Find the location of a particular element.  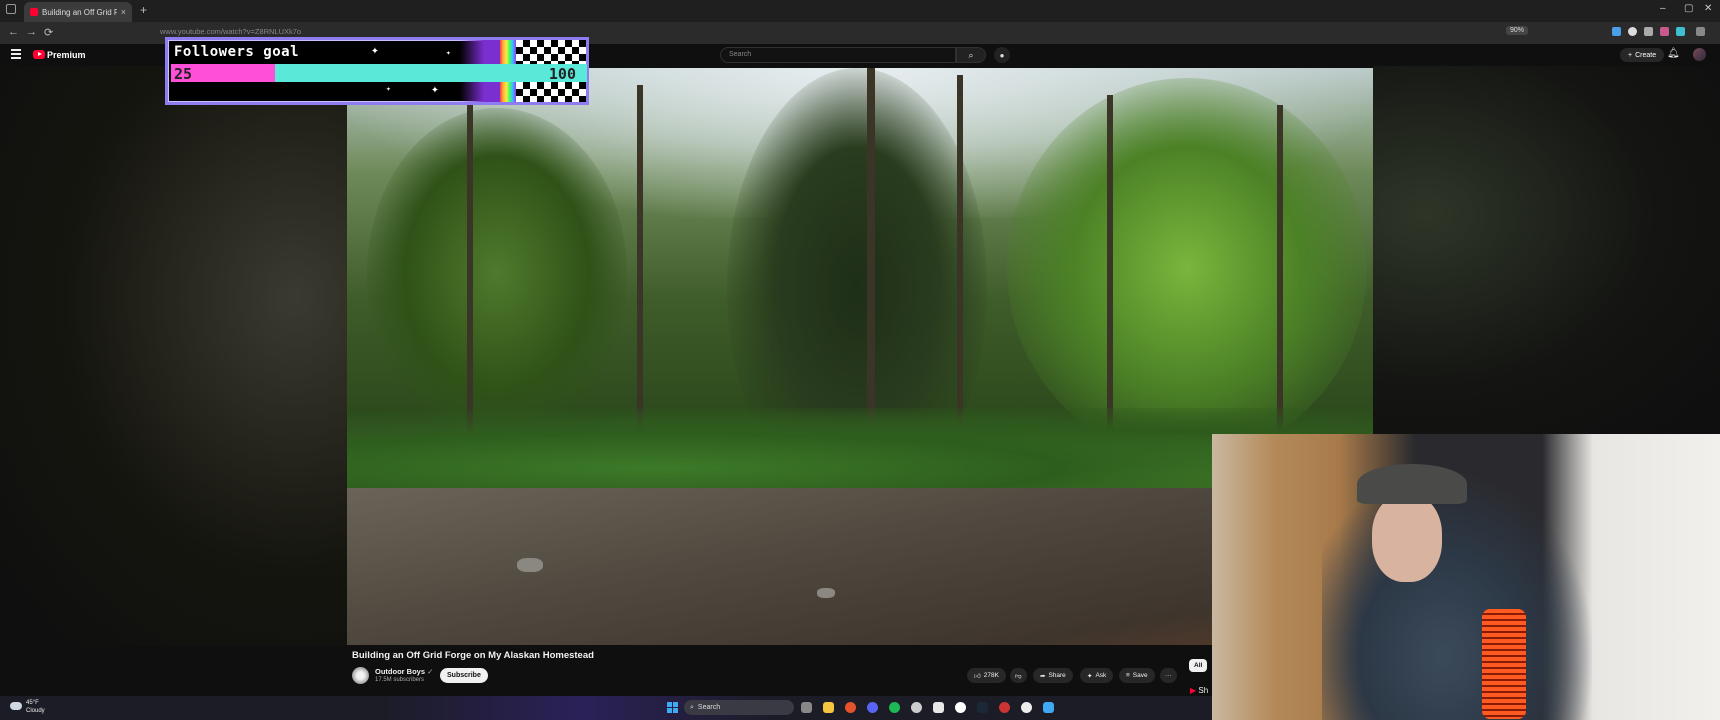

minimize-button: – is located at coordinates (1663, 8).